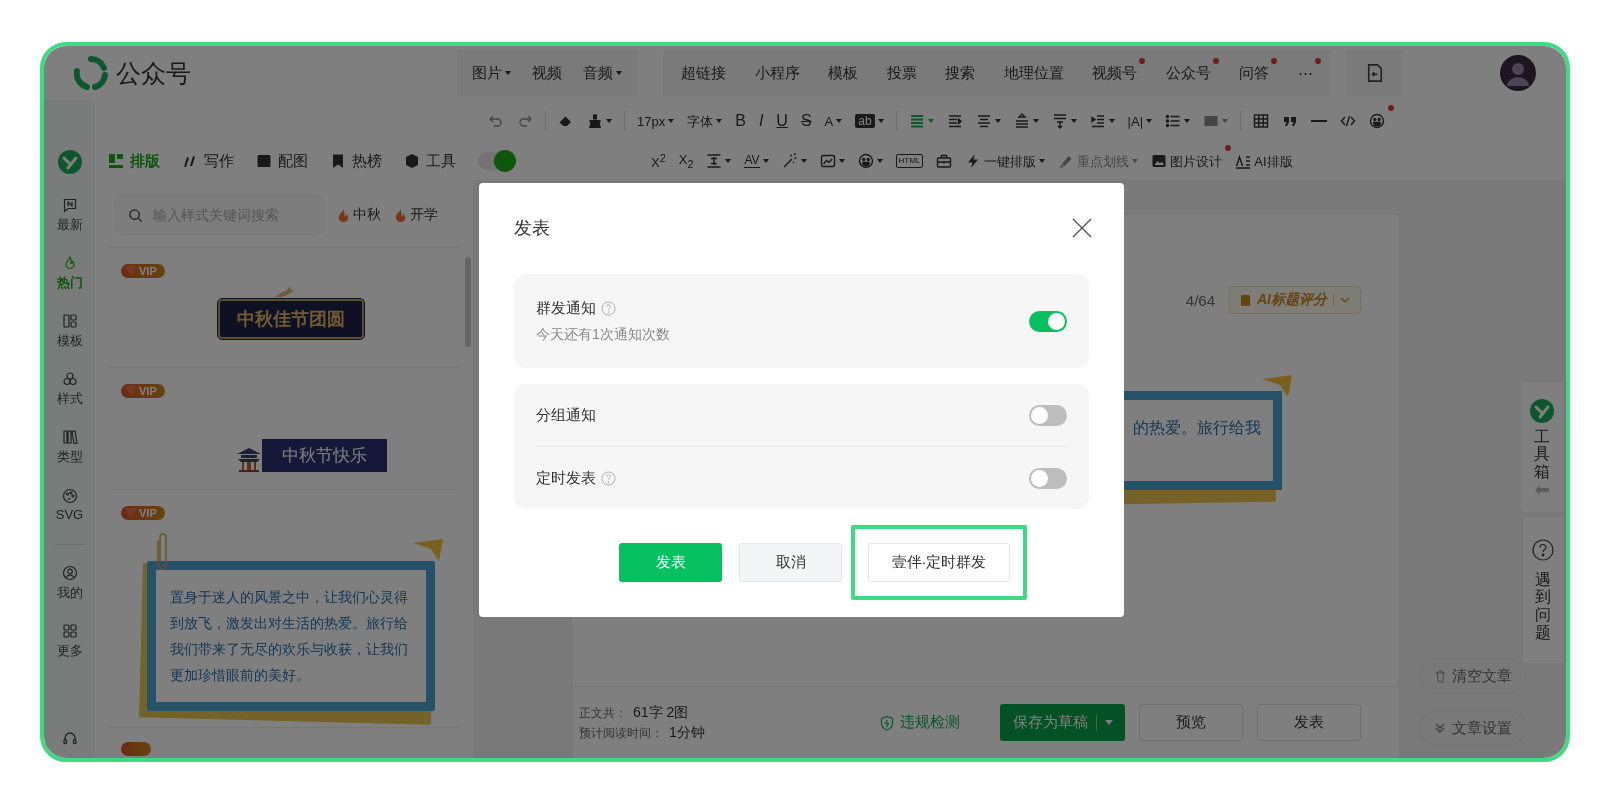  Describe the element at coordinates (547, 73) in the screenshot. I see `menu-item: 视频` at that location.